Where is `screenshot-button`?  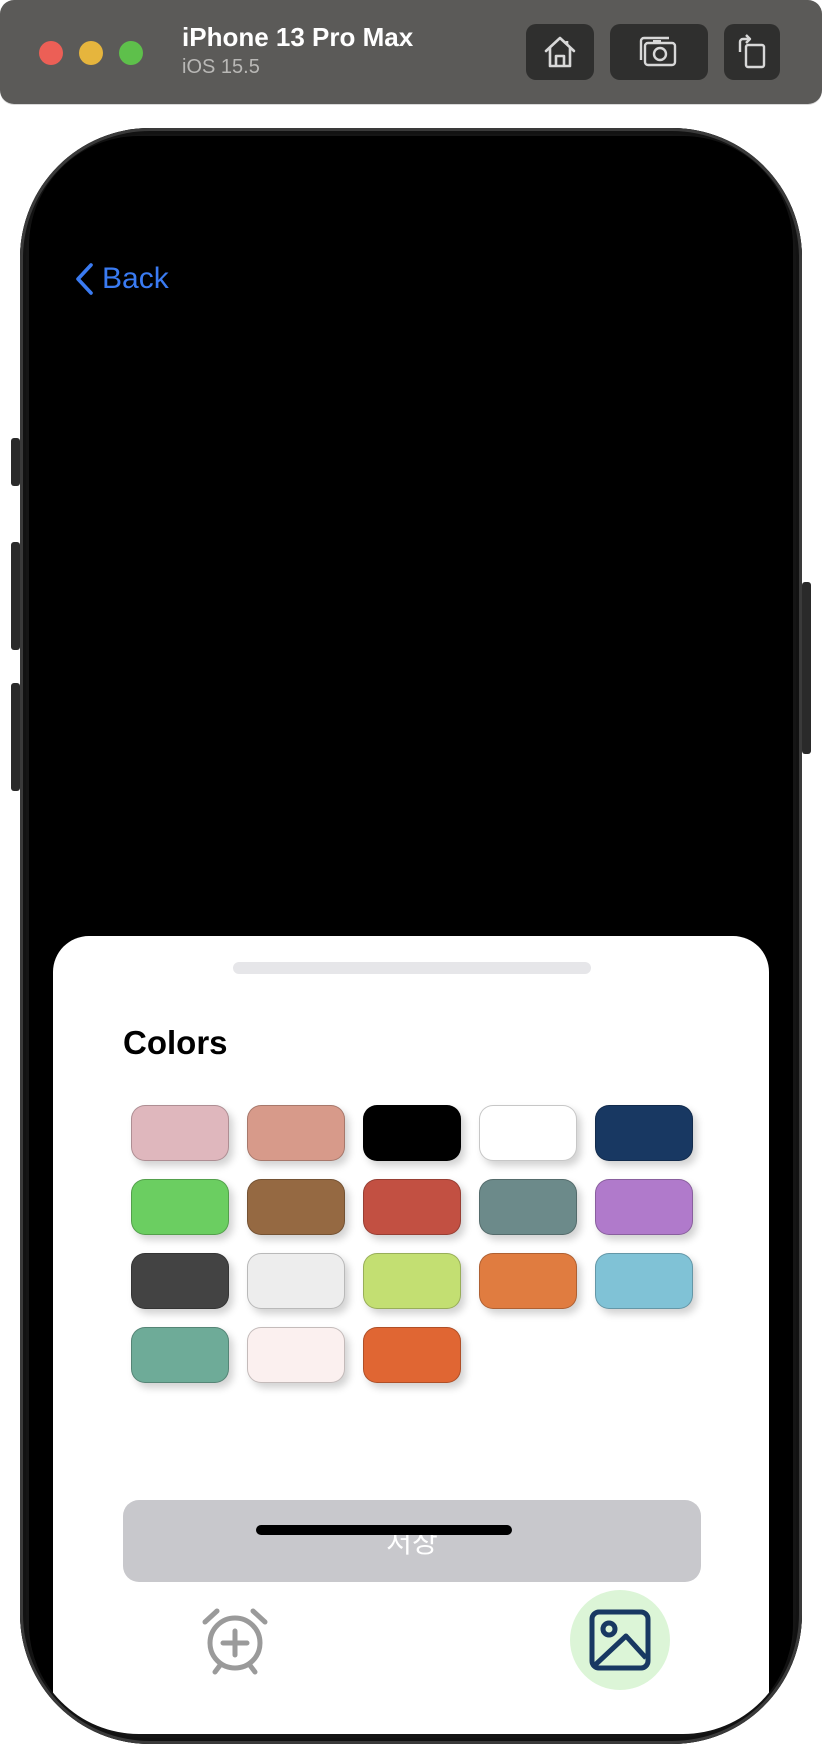
screenshot-button is located at coordinates (659, 52).